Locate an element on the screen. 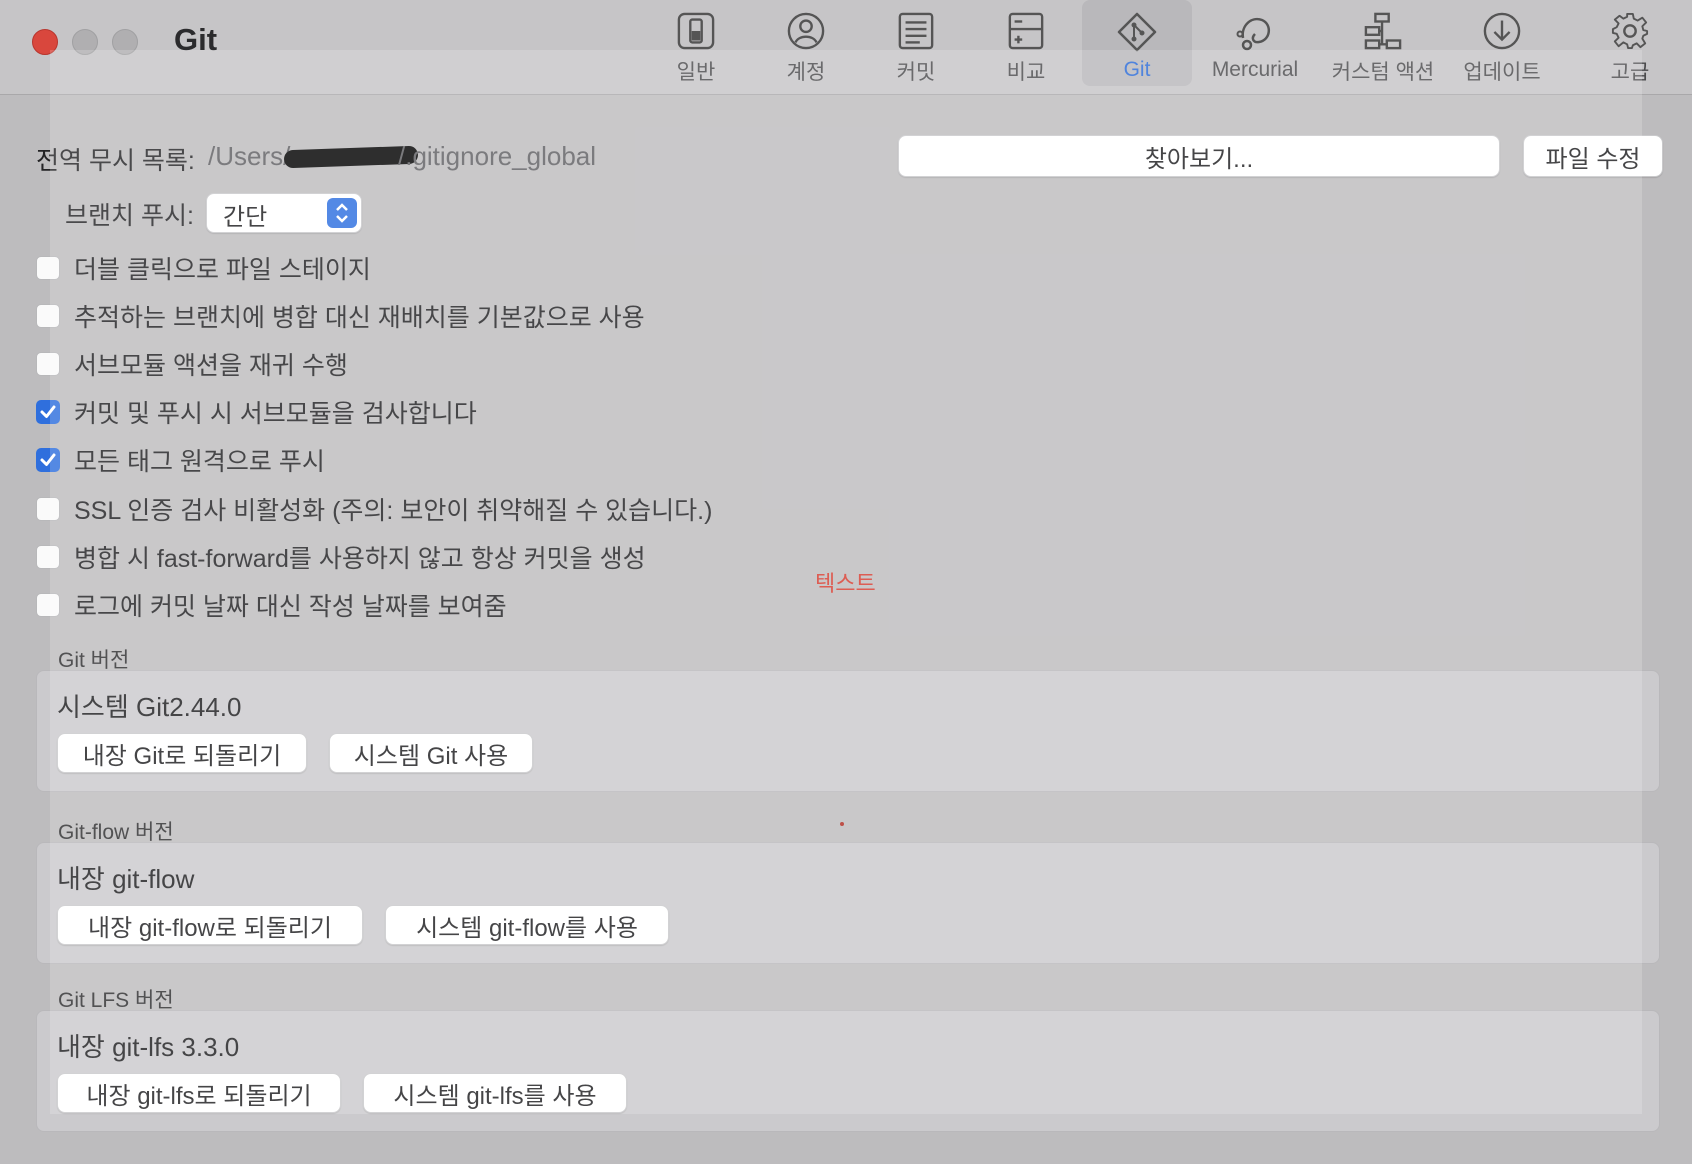 This screenshot has height=1164, width=1692. update-icon is located at coordinates (1502, 31).